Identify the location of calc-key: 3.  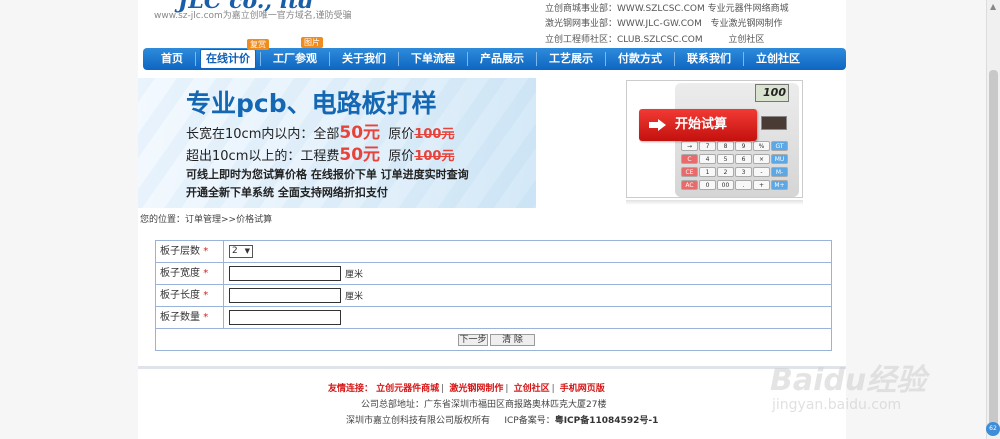
(743, 172).